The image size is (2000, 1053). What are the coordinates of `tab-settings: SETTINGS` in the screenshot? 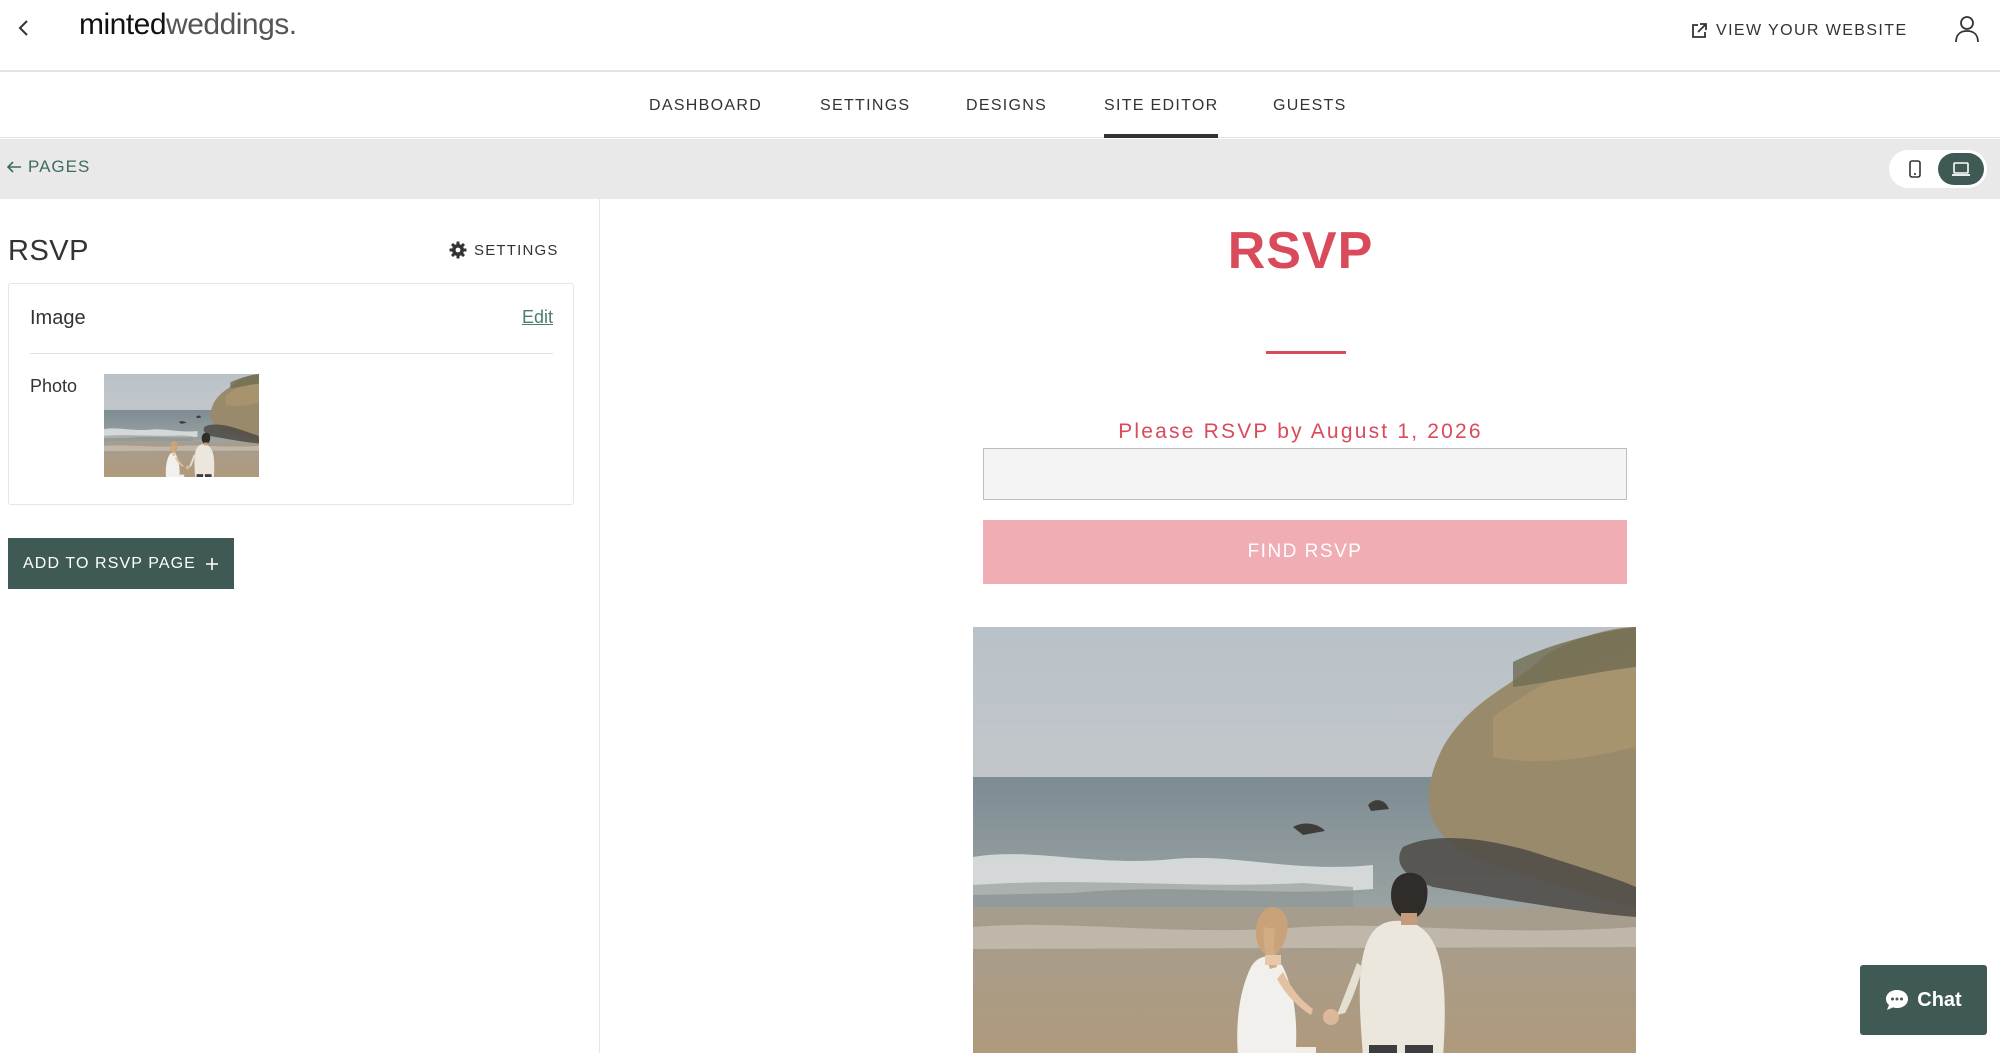 It's located at (865, 106).